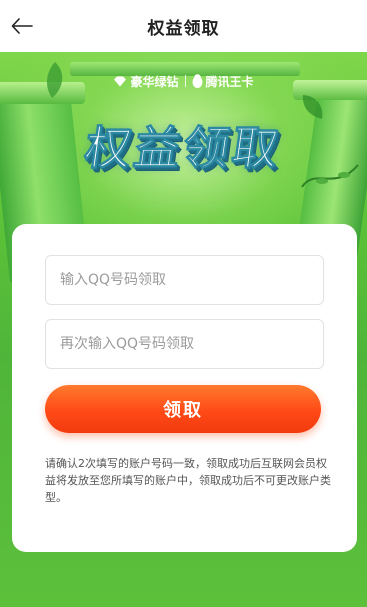 Image resolution: width=367 pixels, height=607 pixels. I want to click on brand-row: 豪华绿钻 腾讯王卡, so click(183, 81).